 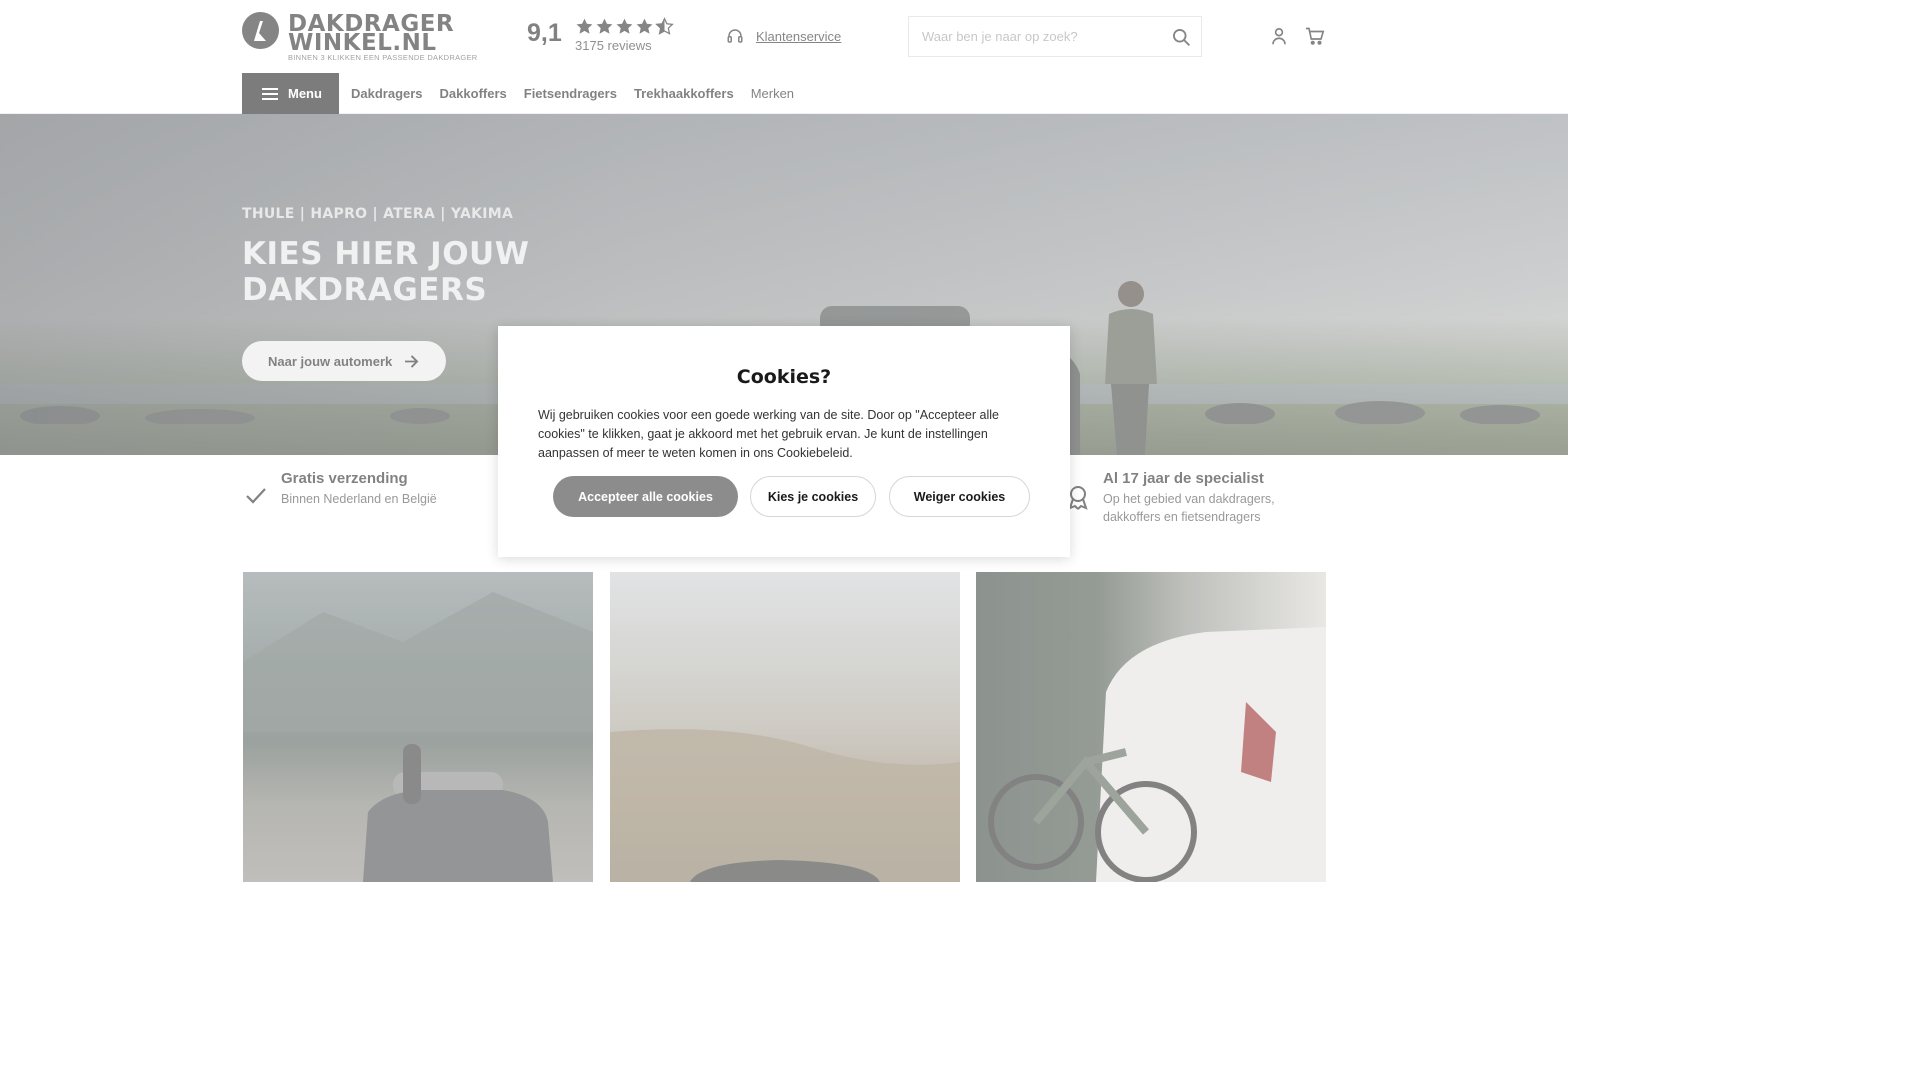 What do you see at coordinates (784, 377) in the screenshot?
I see `cookie-modal-title: Cookies?` at bounding box center [784, 377].